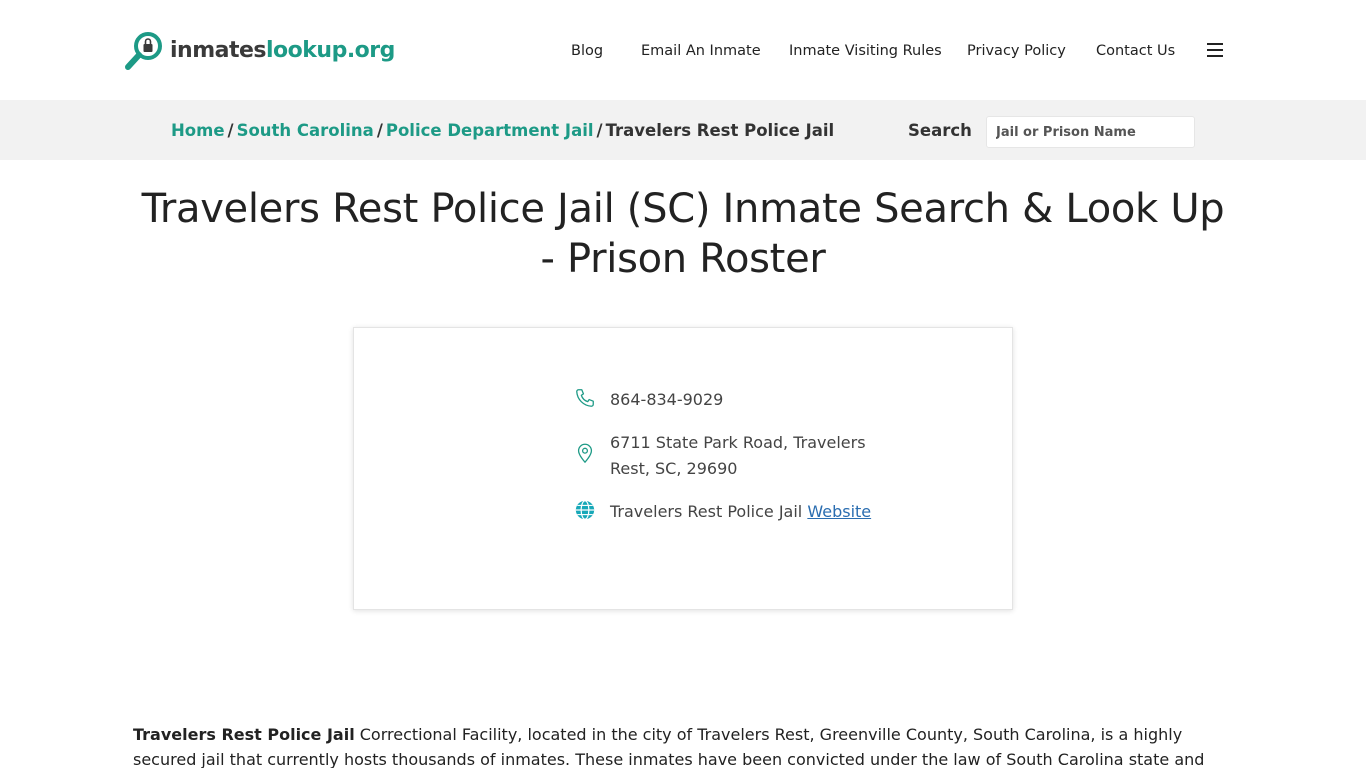  I want to click on nav-inmate-visiting-rules: Inmate Visiting Rules, so click(865, 51).